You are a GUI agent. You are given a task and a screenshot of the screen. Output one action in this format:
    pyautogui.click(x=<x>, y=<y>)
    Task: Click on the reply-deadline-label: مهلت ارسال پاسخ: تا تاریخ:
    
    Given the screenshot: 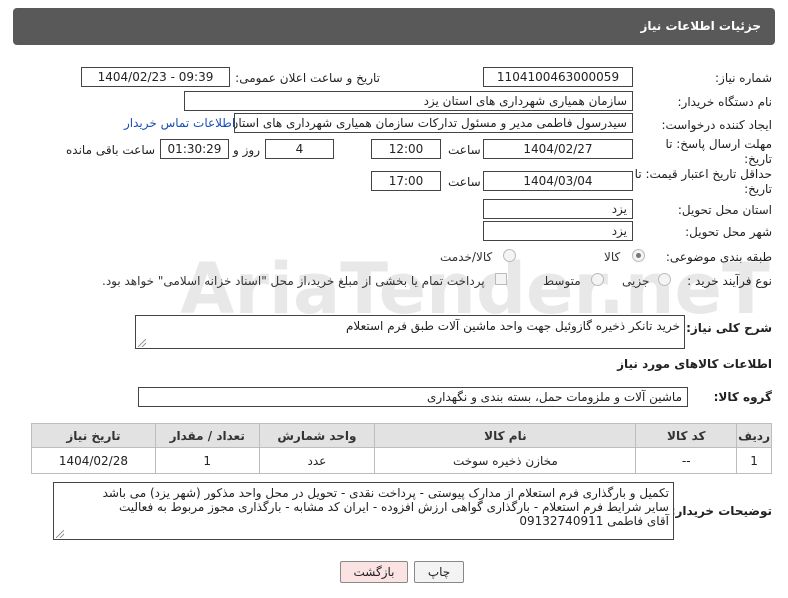 What is the action you would take?
    pyautogui.click(x=718, y=151)
    